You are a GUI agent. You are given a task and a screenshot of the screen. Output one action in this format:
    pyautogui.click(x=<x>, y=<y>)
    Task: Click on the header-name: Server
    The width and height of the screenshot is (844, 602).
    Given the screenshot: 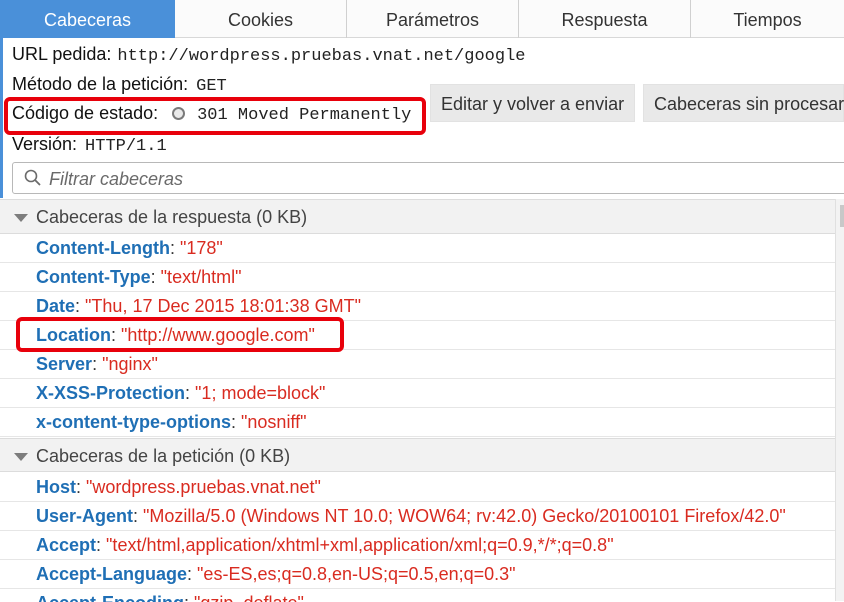 What is the action you would take?
    pyautogui.click(x=64, y=364)
    